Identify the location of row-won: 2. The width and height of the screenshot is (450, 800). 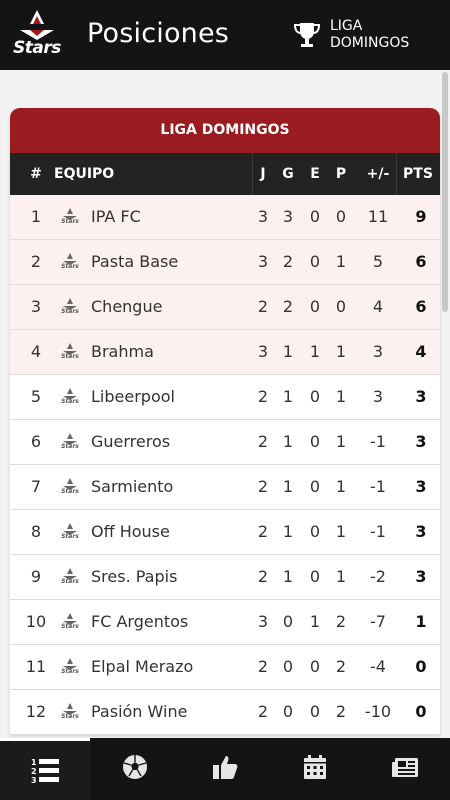
(288, 261).